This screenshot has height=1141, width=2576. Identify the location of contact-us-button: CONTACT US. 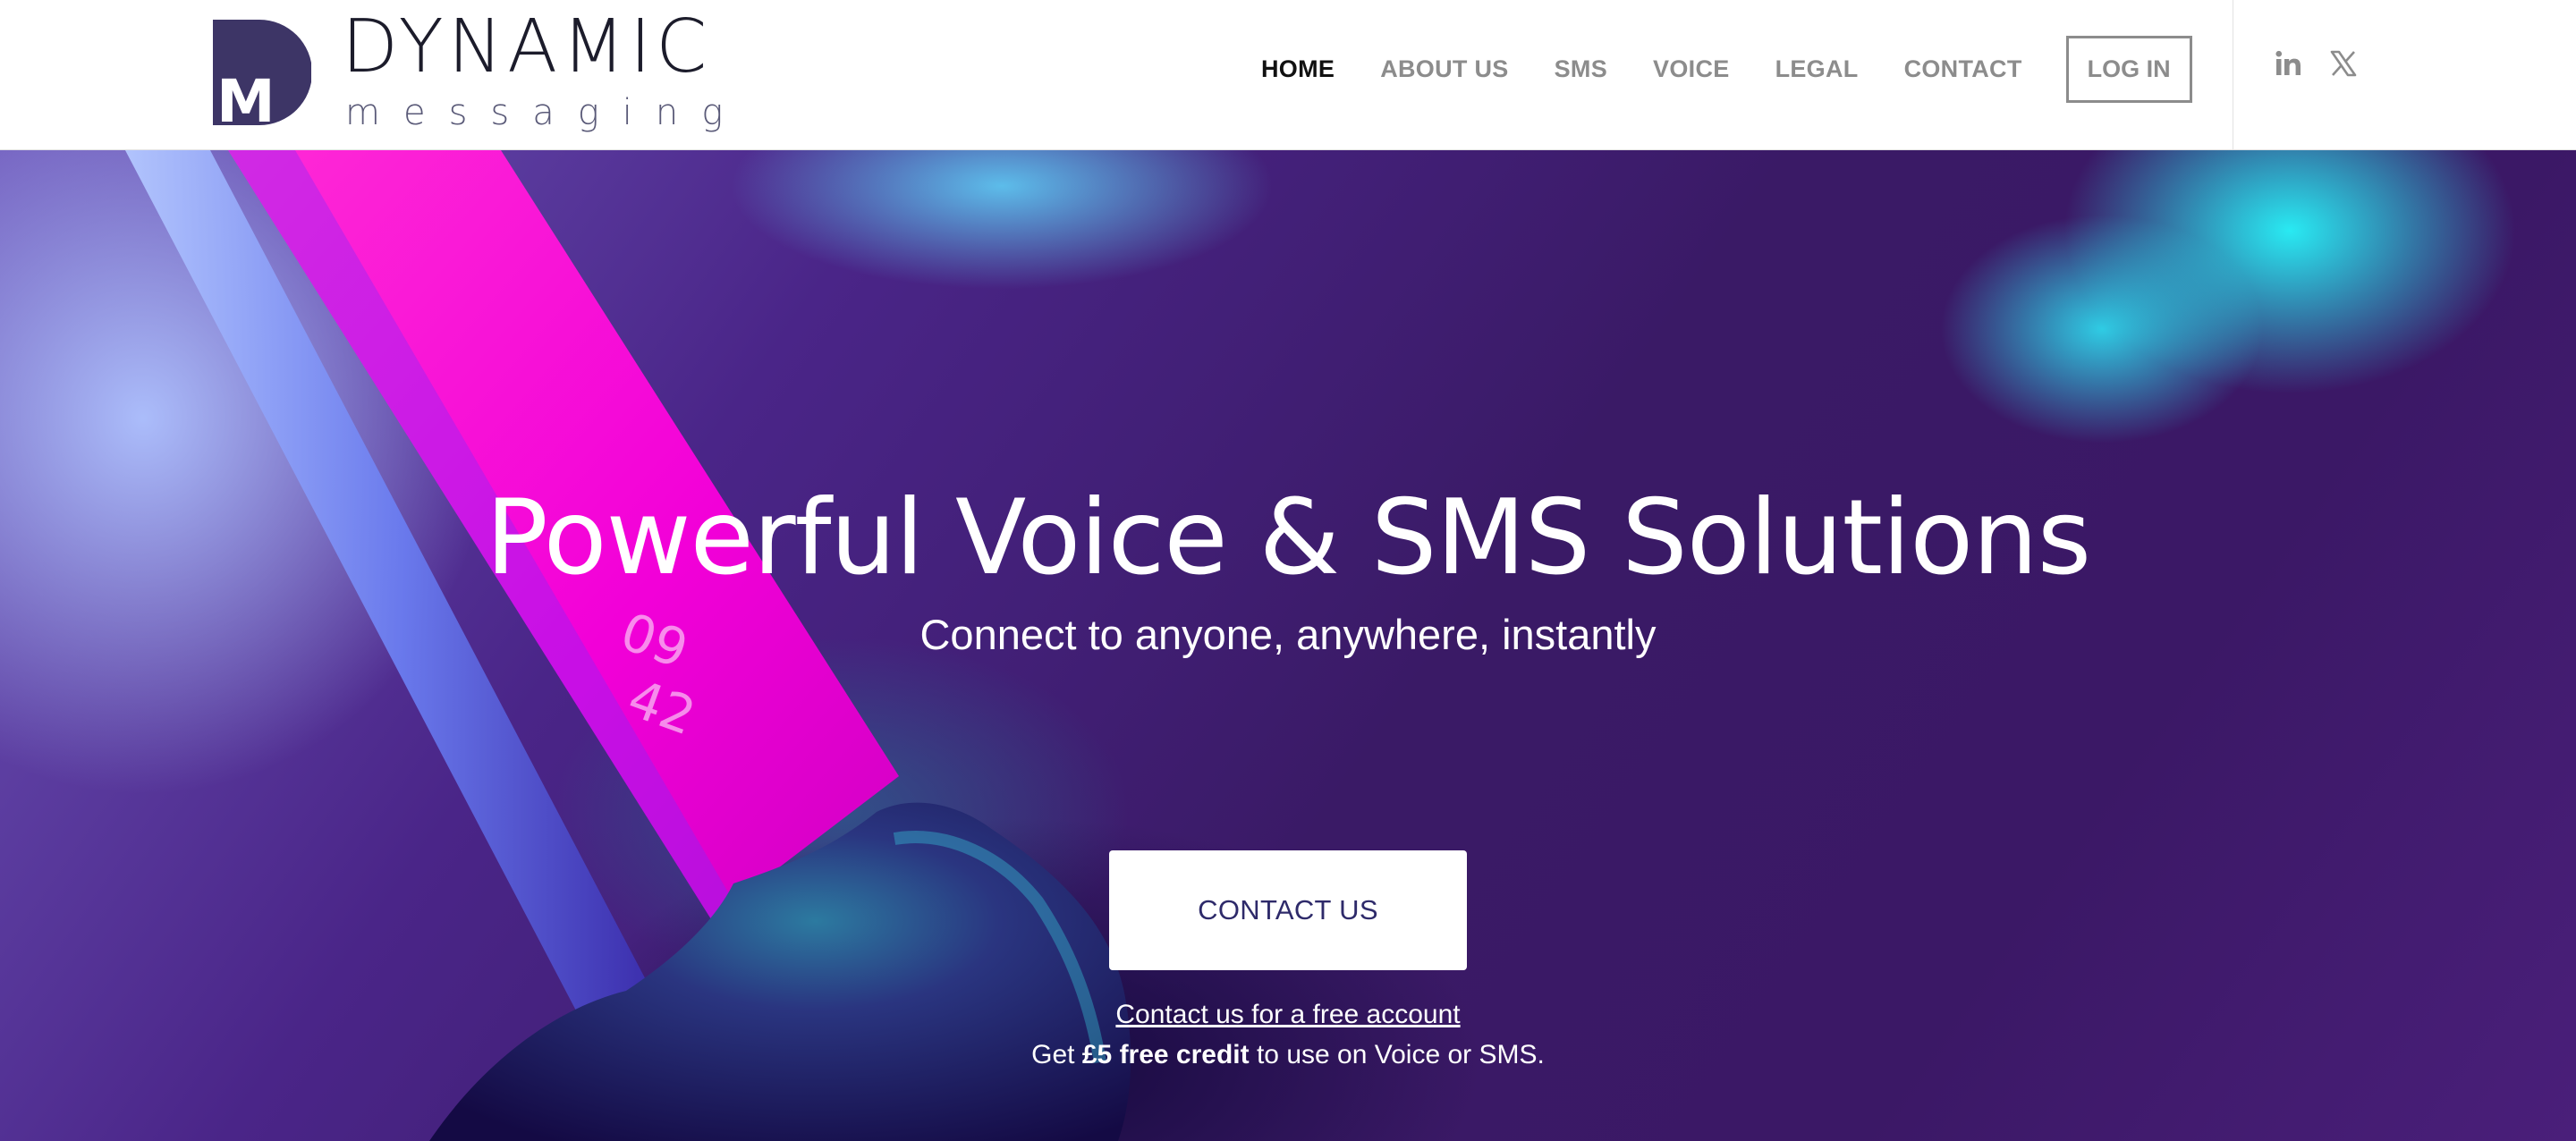
(1288, 910).